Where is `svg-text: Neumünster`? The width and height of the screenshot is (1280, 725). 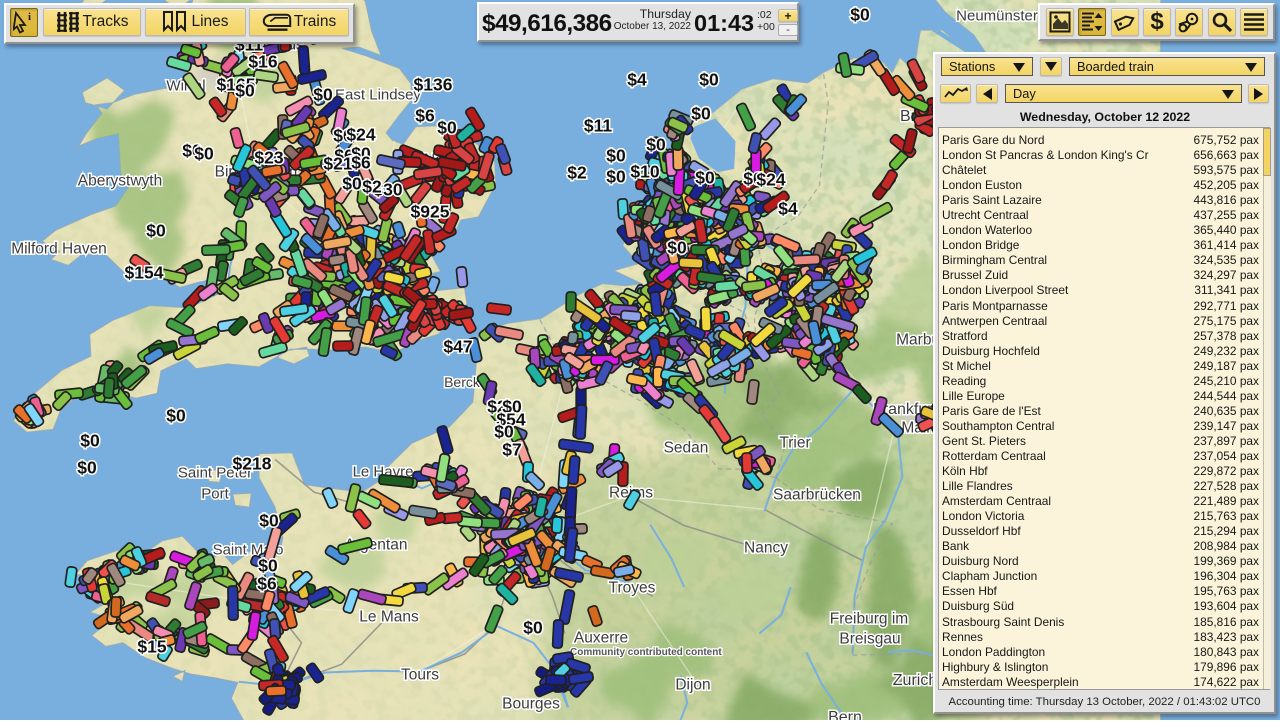
svg-text: Neumünster is located at coordinates (997, 15).